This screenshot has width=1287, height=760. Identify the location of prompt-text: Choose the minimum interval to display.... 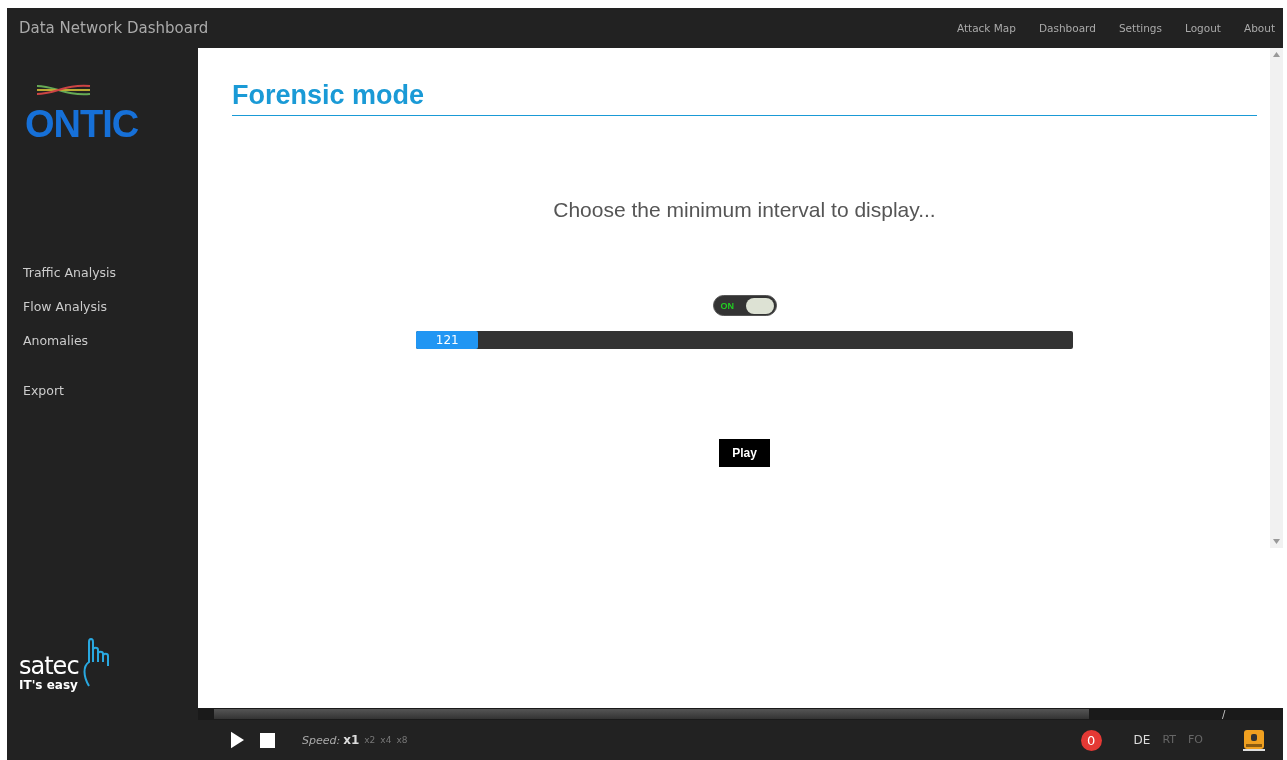
(744, 210).